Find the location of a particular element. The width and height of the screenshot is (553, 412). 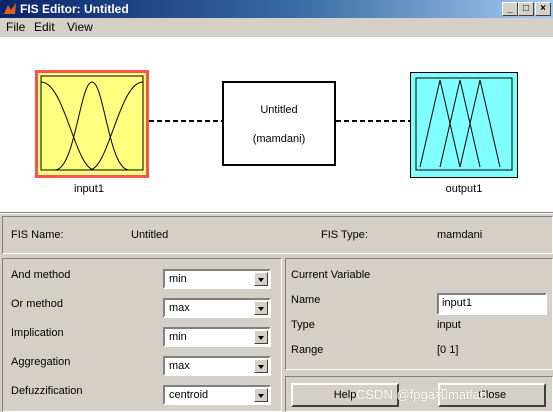

type-value: input is located at coordinates (449, 325).